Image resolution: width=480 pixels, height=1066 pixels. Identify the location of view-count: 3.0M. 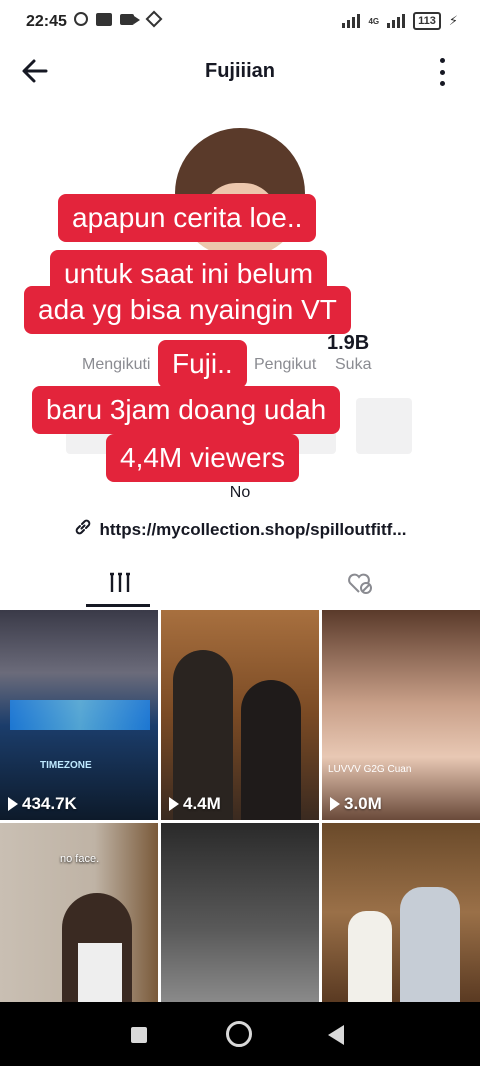
(356, 804).